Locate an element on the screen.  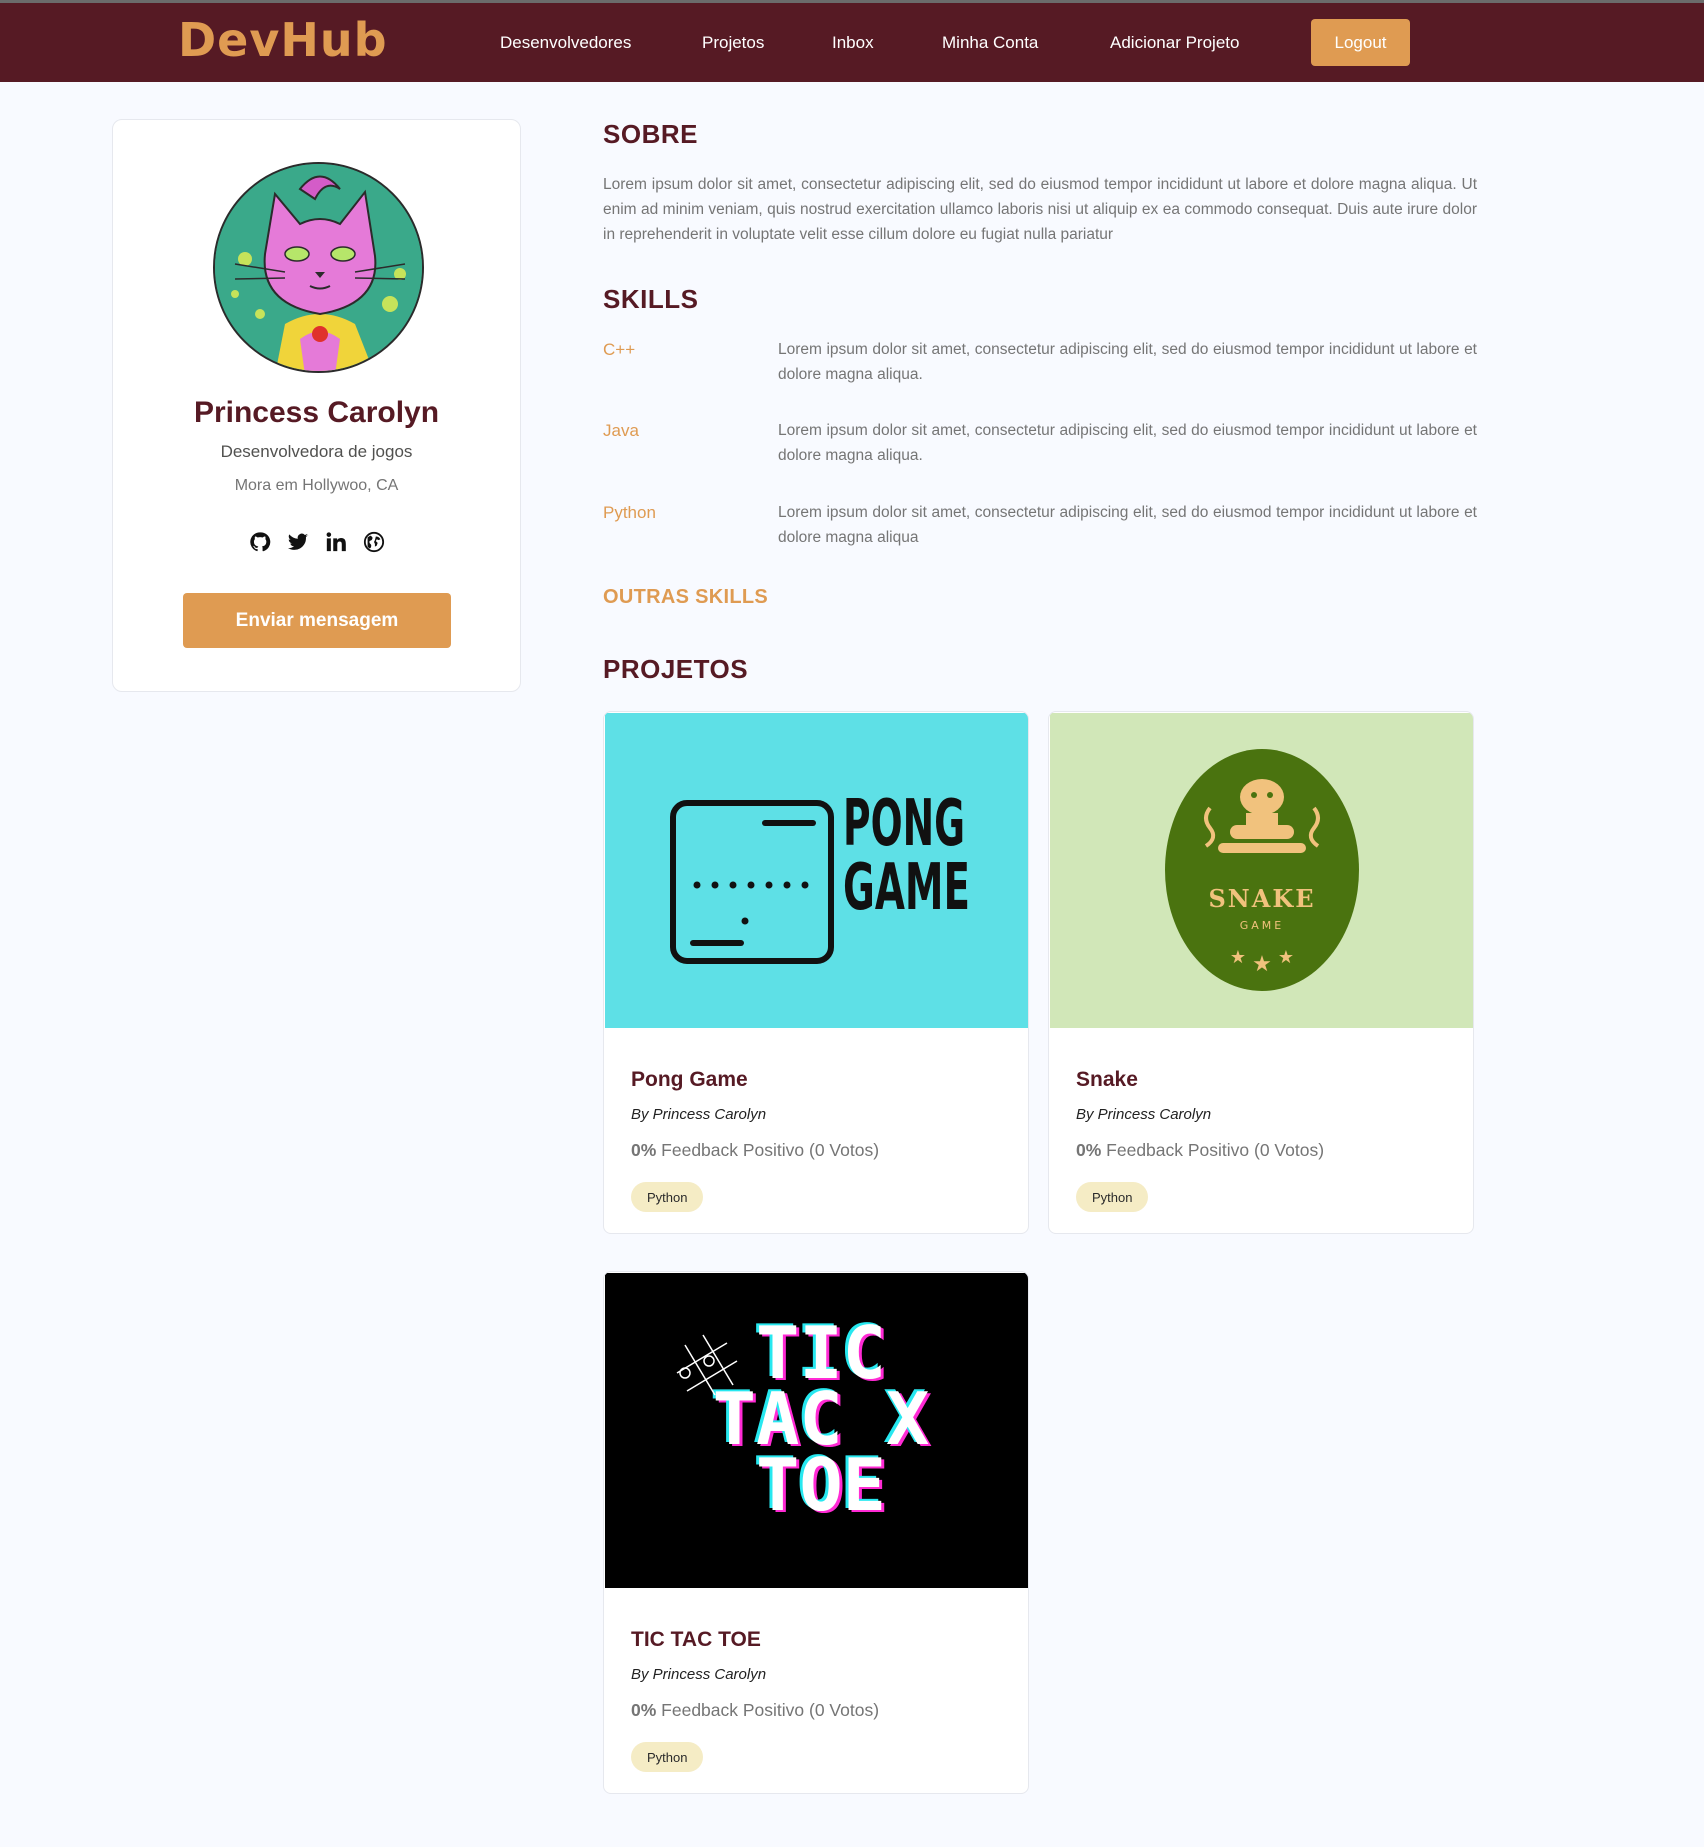
project-title: Pong Game is located at coordinates (689, 1080).